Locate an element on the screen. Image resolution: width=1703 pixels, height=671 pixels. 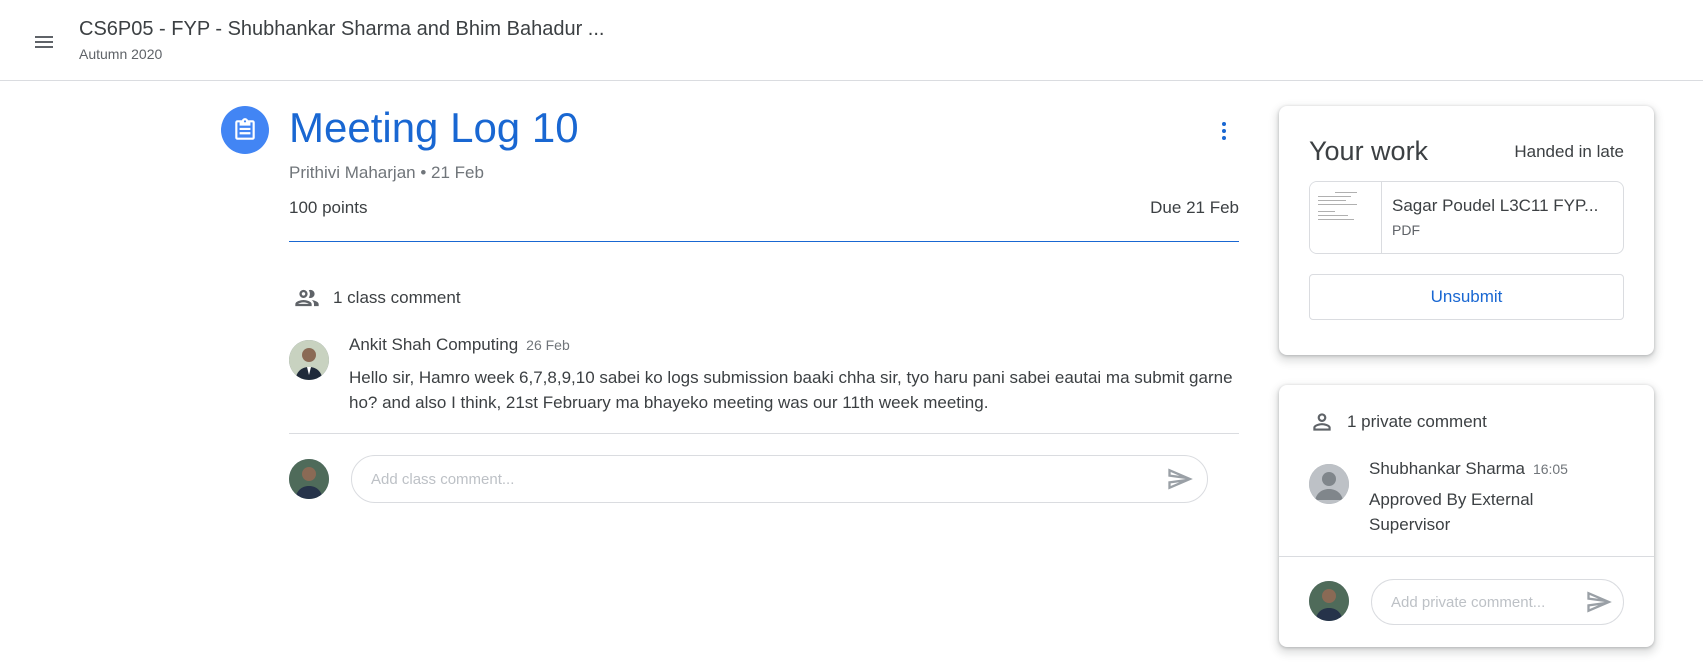
private-comments-heading: 1 private comment is located at coordinates (1398, 422).